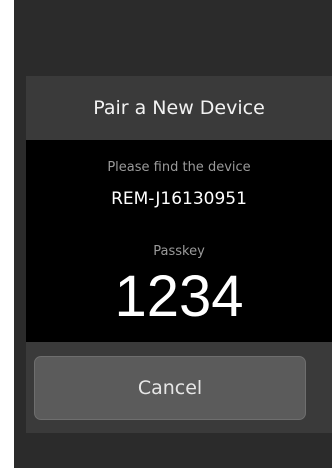 The width and height of the screenshot is (332, 468). What do you see at coordinates (179, 199) in the screenshot?
I see `device-name: REM-J16130951` at bounding box center [179, 199].